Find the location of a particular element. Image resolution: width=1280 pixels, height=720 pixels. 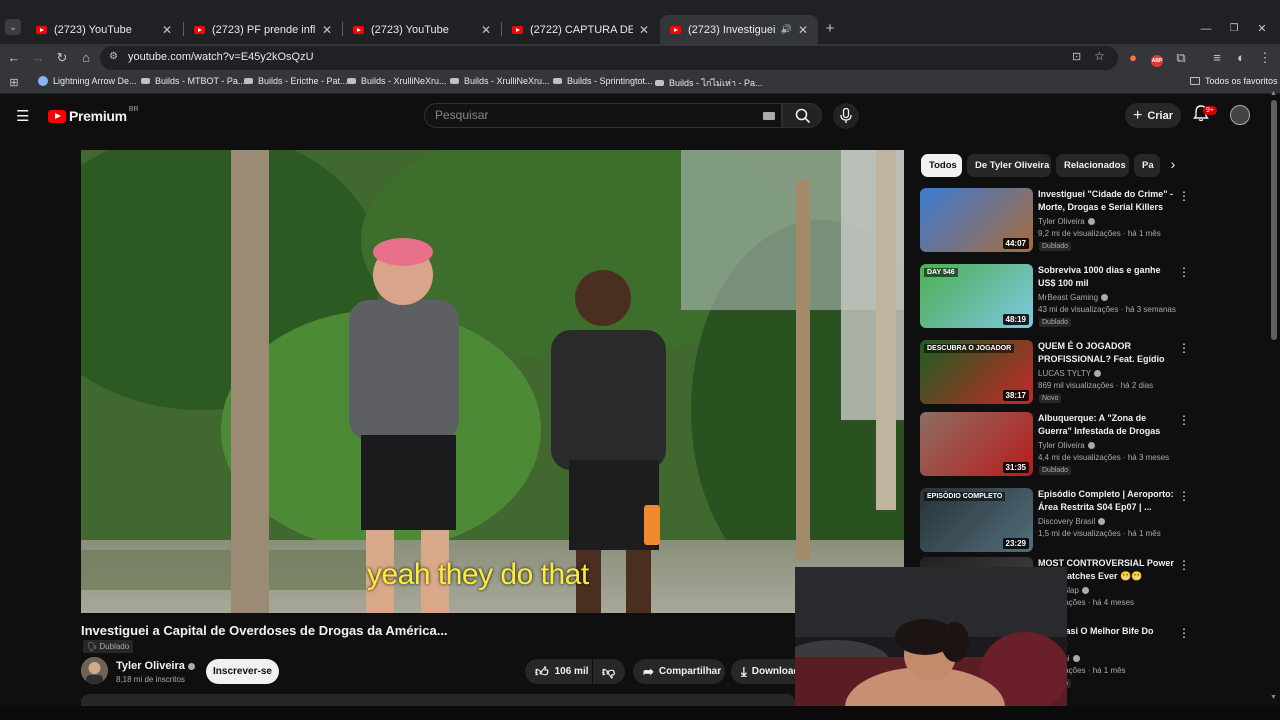

page-scrollbar is located at coordinates (1274, 220).